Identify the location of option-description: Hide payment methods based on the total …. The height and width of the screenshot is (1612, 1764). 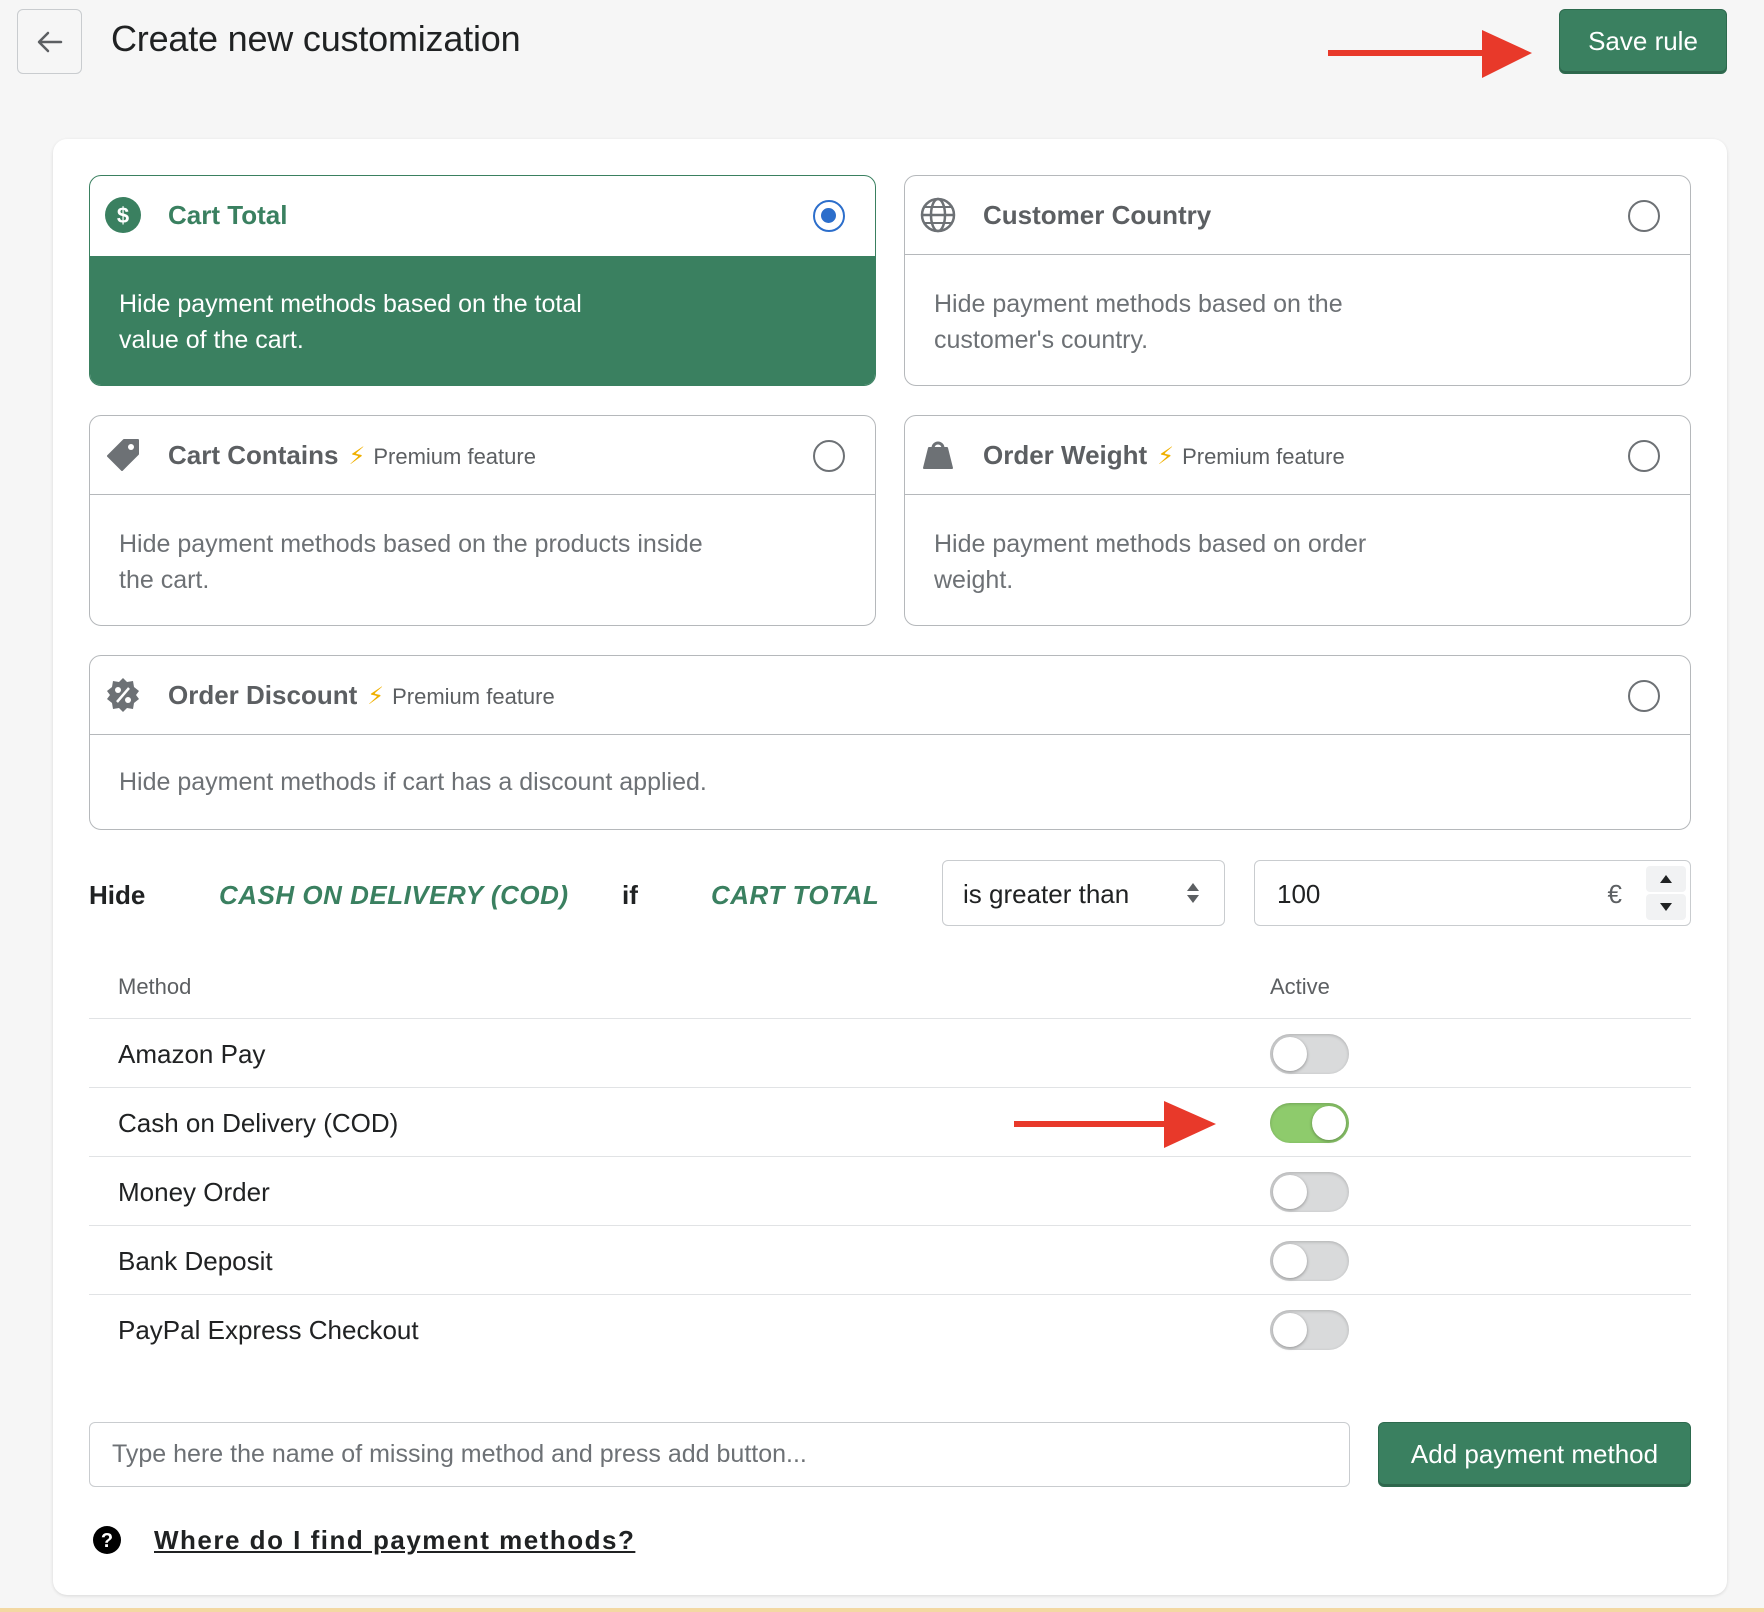
(482, 320).